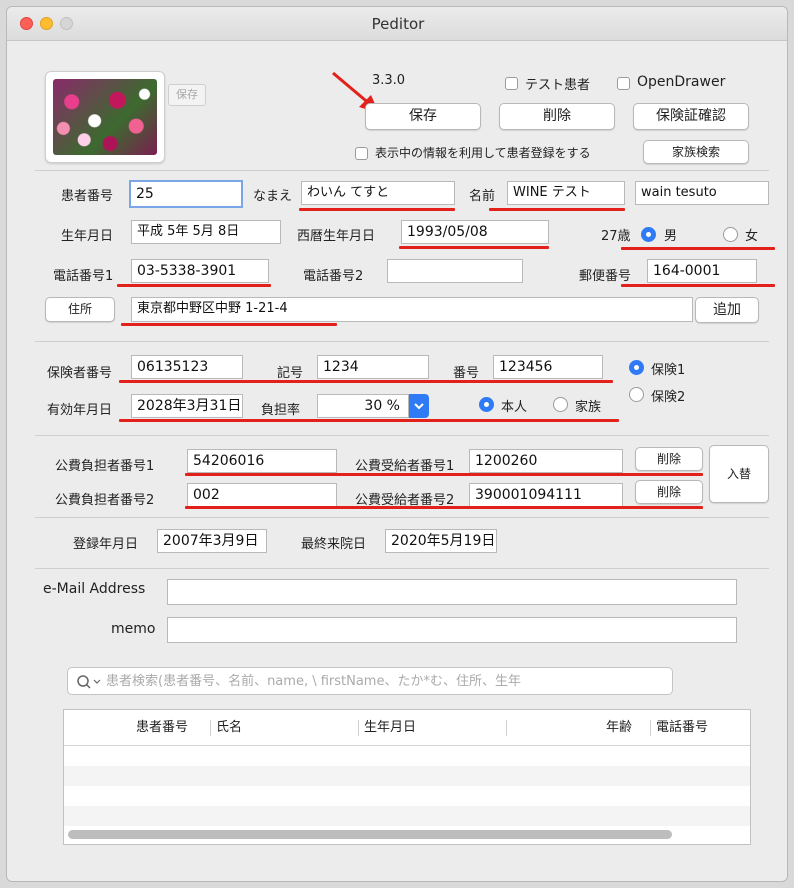 This screenshot has height=888, width=794. What do you see at coordinates (423, 116) in the screenshot?
I see `save-button: 保存` at bounding box center [423, 116].